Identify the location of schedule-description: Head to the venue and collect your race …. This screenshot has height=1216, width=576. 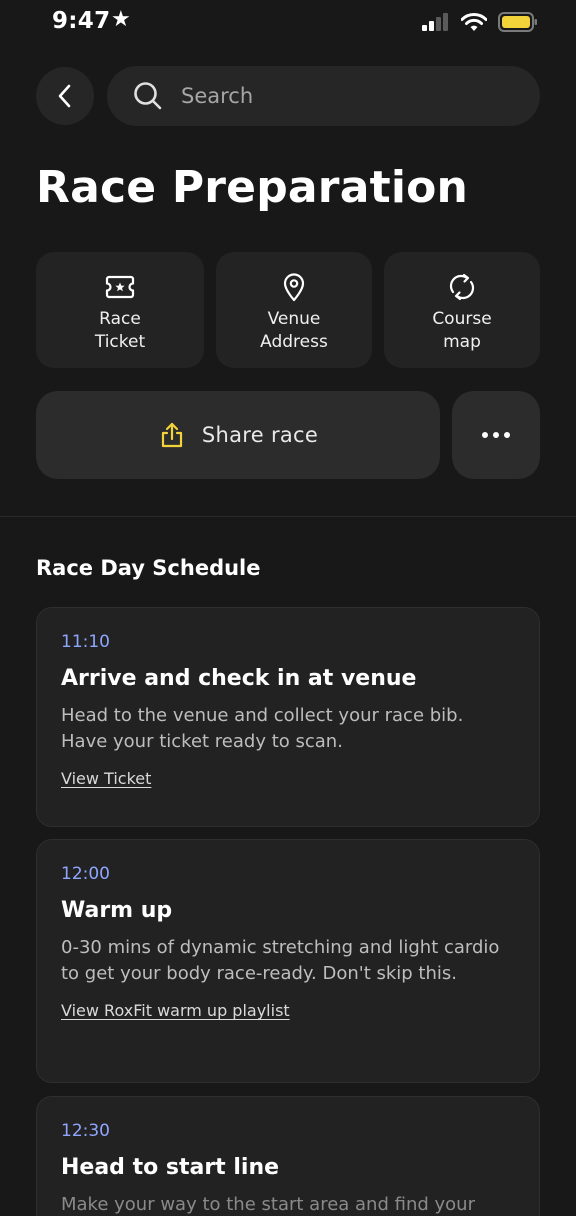
(262, 728).